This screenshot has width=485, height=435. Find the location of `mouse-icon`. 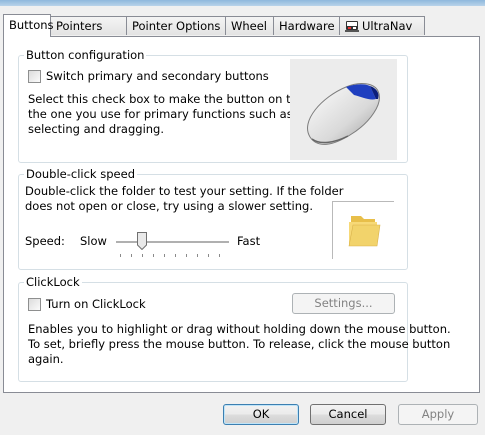

mouse-icon is located at coordinates (343, 114).